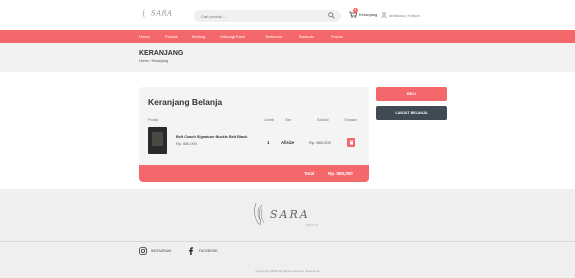 Image resolution: width=575 pixels, height=278 pixels. Describe the element at coordinates (198, 36) in the screenshot. I see `nav-item-tentang: Tentang` at that location.